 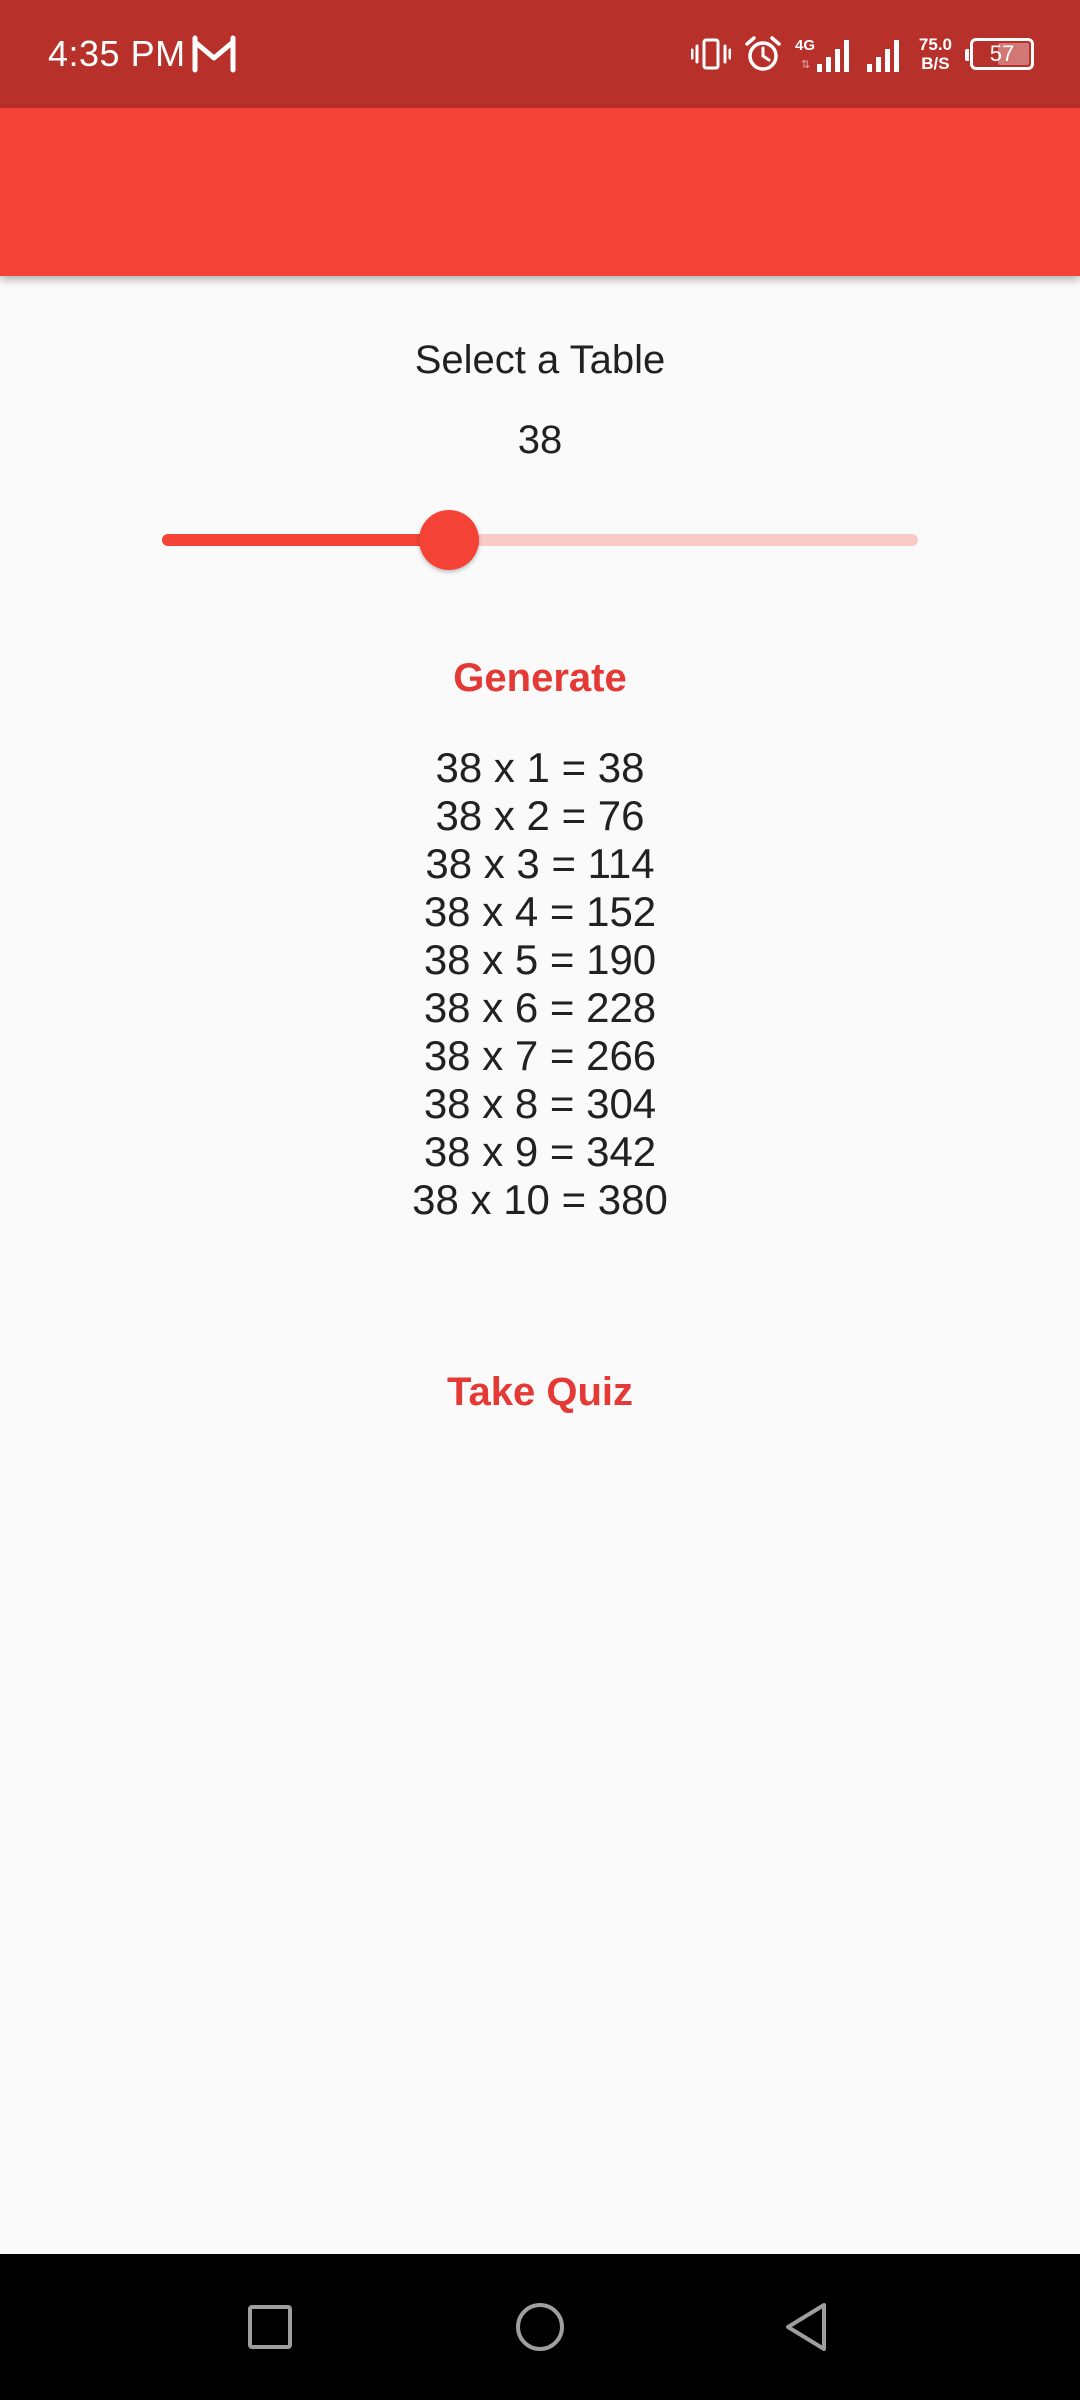 I want to click on network-type-label: 4G, so click(x=805, y=45).